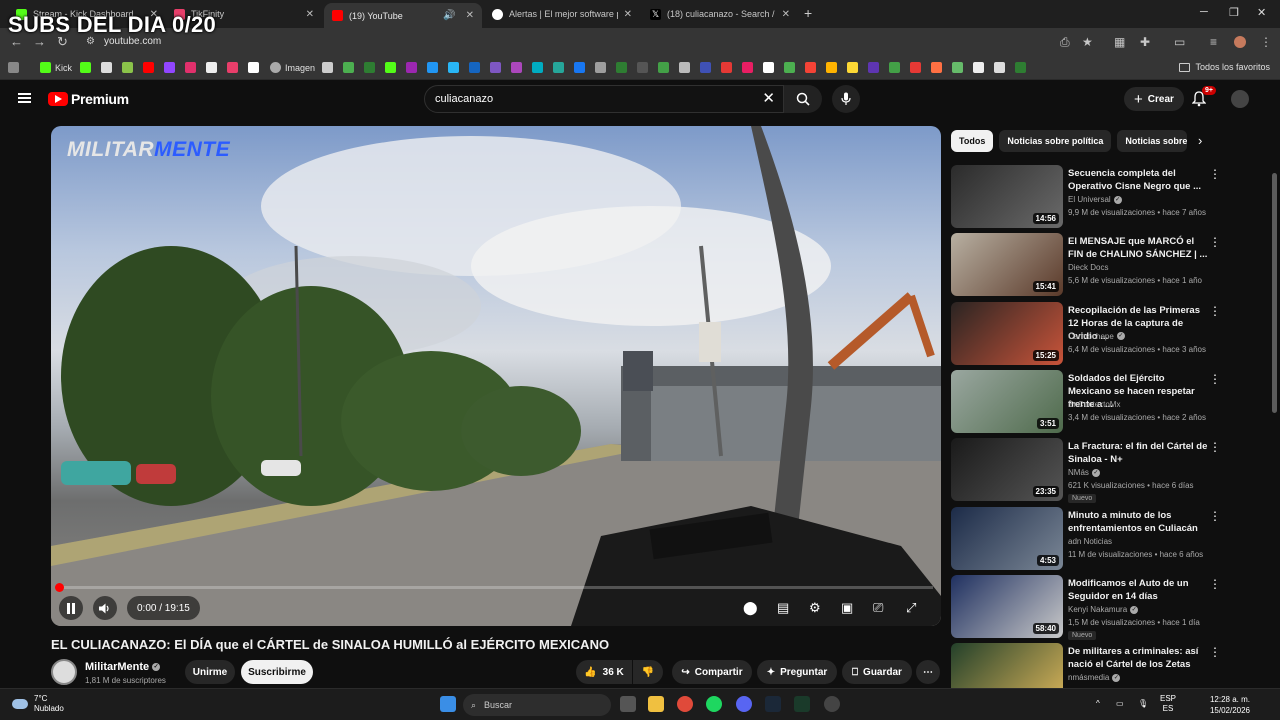 This screenshot has width=1280, height=720. I want to click on weather-widget: 7°C Nublado, so click(38, 704).